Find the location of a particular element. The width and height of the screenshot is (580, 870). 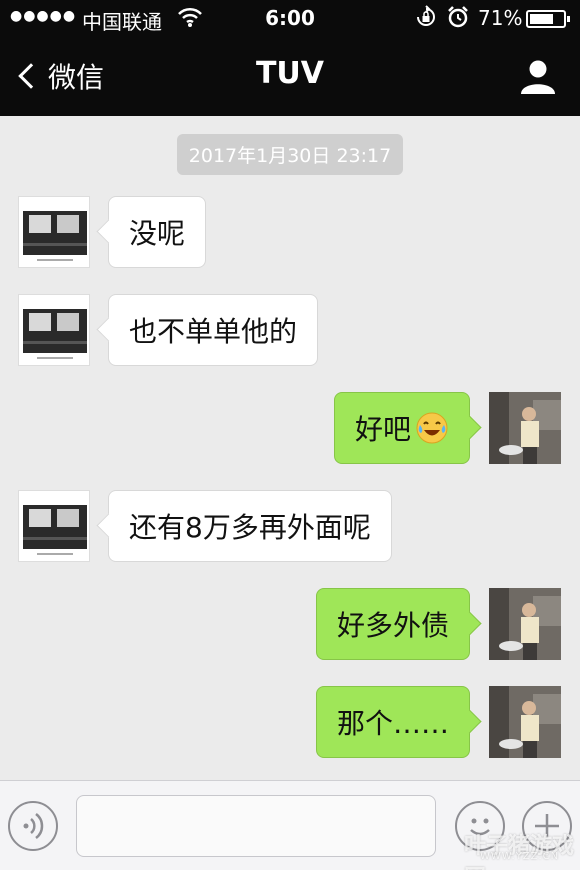

battery-icon is located at coordinates (548, 19).